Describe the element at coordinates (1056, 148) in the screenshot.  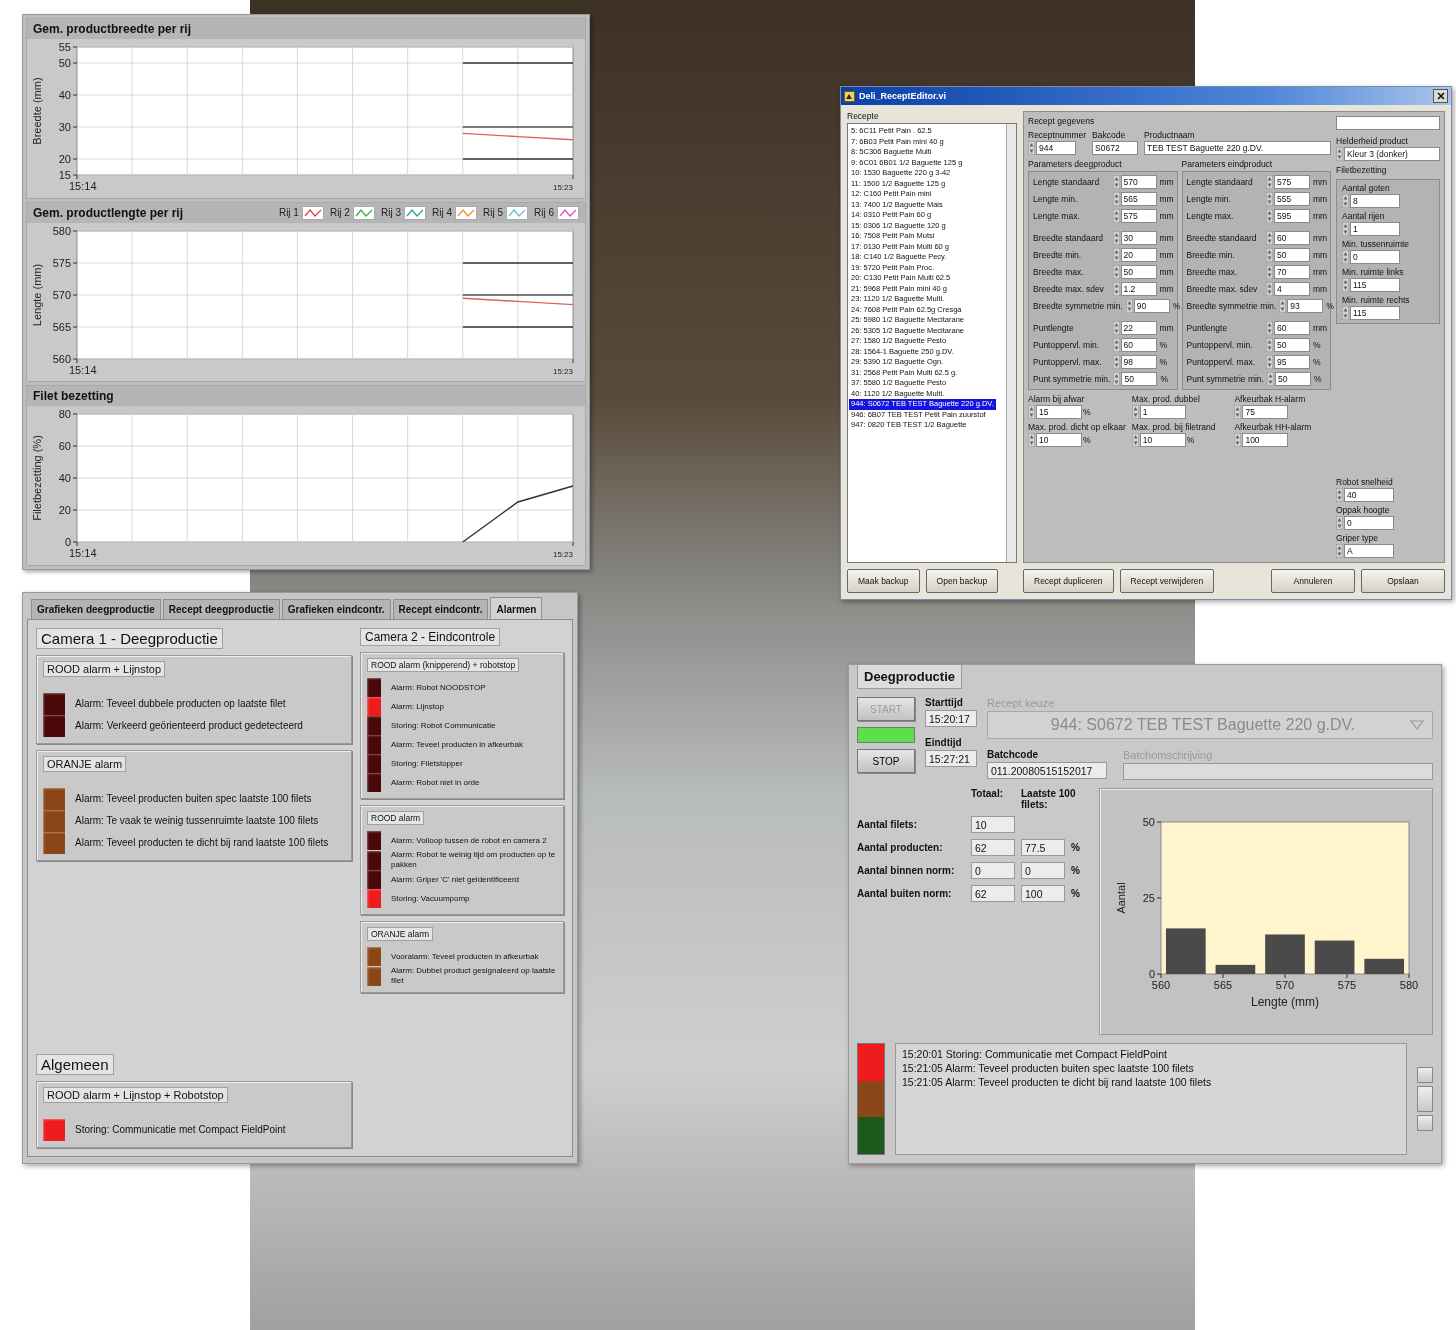
I see `input-field: 944` at that location.